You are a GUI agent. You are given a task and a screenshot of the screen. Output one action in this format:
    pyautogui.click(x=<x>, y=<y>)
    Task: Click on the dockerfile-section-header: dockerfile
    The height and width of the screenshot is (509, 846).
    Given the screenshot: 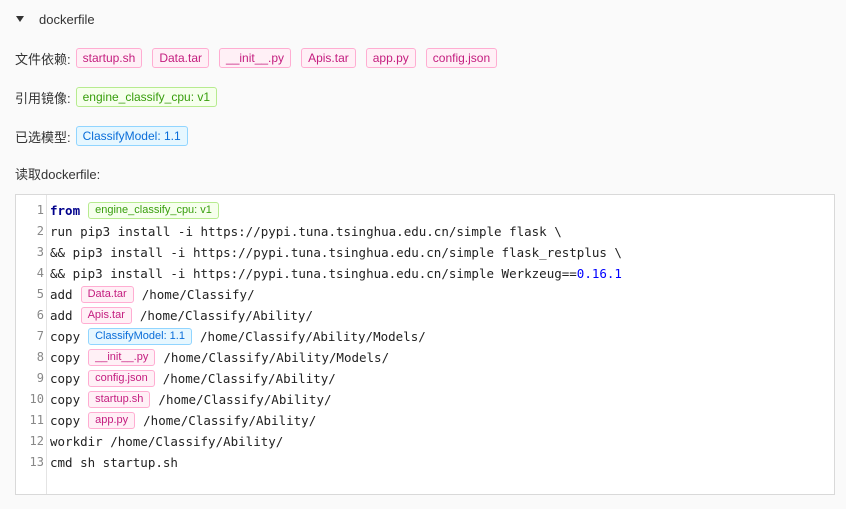 What is the action you would take?
    pyautogui.click(x=54, y=19)
    